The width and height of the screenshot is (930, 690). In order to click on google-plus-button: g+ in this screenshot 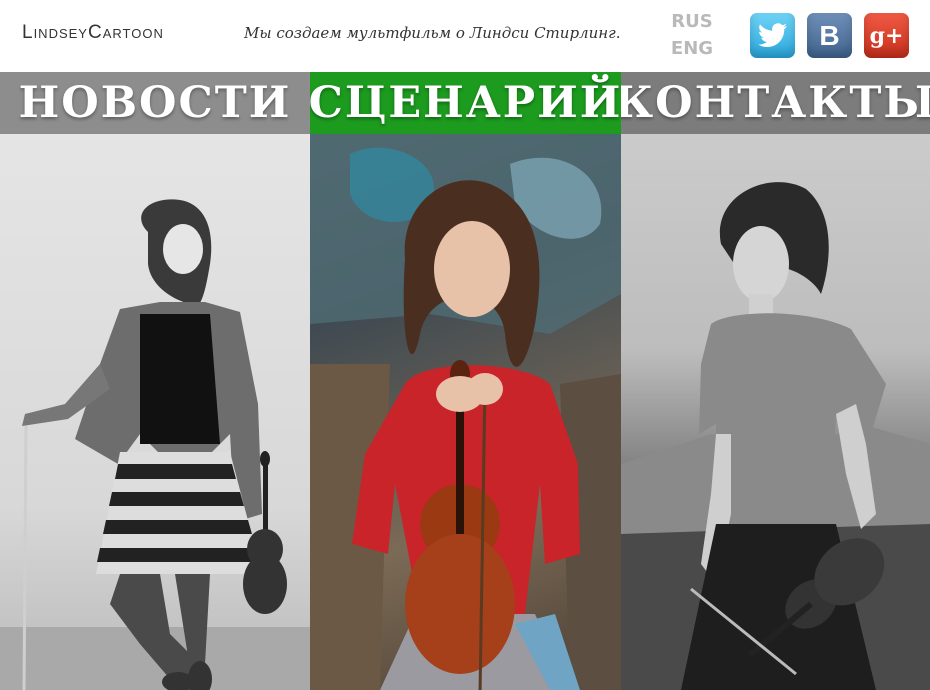, I will do `click(886, 35)`.